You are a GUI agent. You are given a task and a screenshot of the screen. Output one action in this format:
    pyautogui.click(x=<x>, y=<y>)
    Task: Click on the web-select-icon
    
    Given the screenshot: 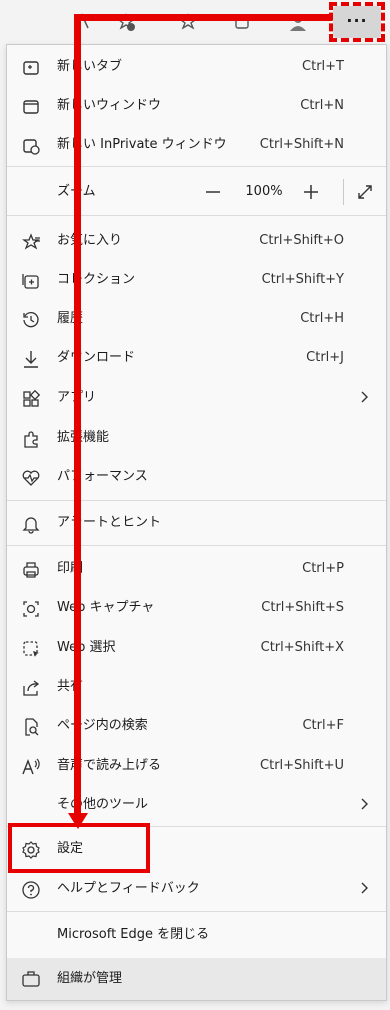 What is the action you would take?
    pyautogui.click(x=31, y=649)
    